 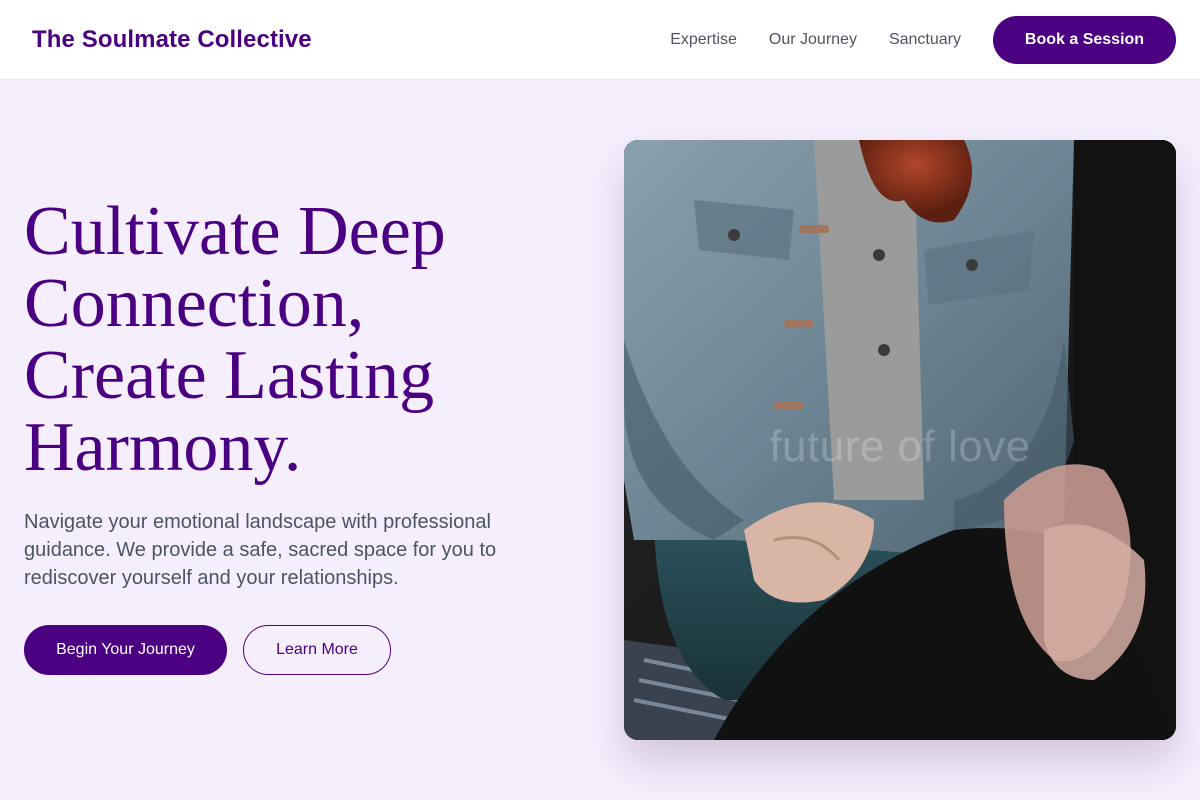 What do you see at coordinates (317, 650) in the screenshot?
I see `learn-more-button: Learn More` at bounding box center [317, 650].